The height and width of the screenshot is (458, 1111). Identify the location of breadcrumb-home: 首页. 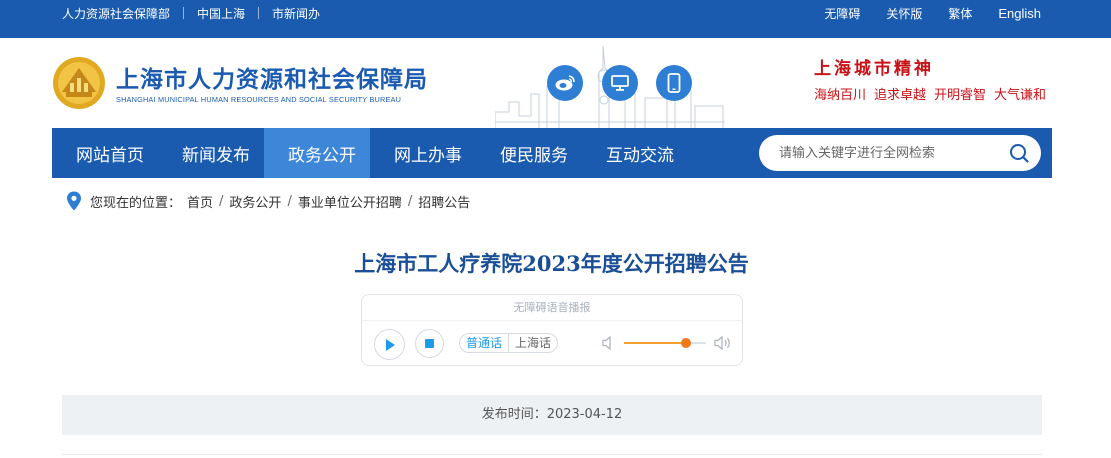
(200, 201).